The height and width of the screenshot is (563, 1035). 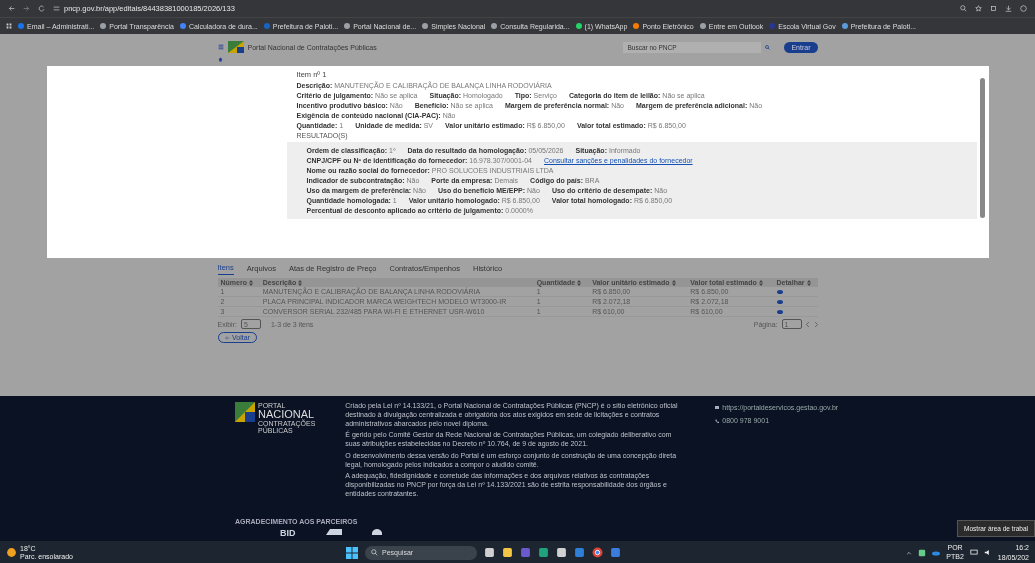 What do you see at coordinates (597, 552) in the screenshot?
I see `chrome-icon` at bounding box center [597, 552].